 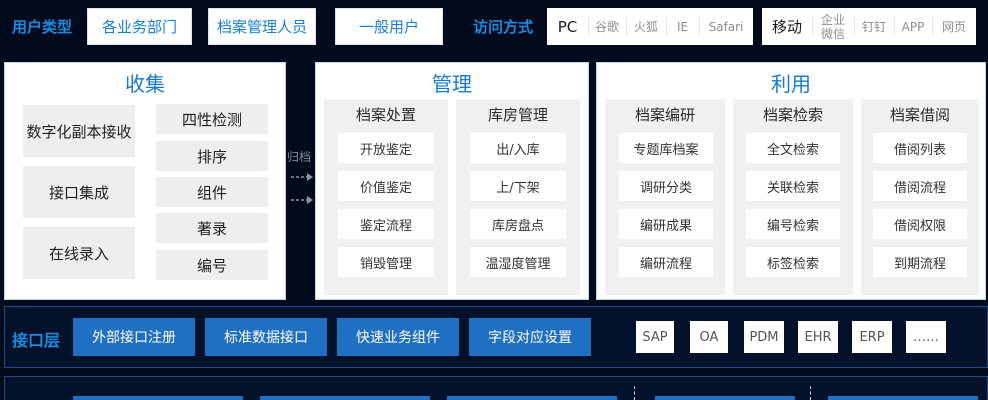 What do you see at coordinates (262, 26) in the screenshot?
I see `user-type-archive-managers: 档案管理人员` at bounding box center [262, 26].